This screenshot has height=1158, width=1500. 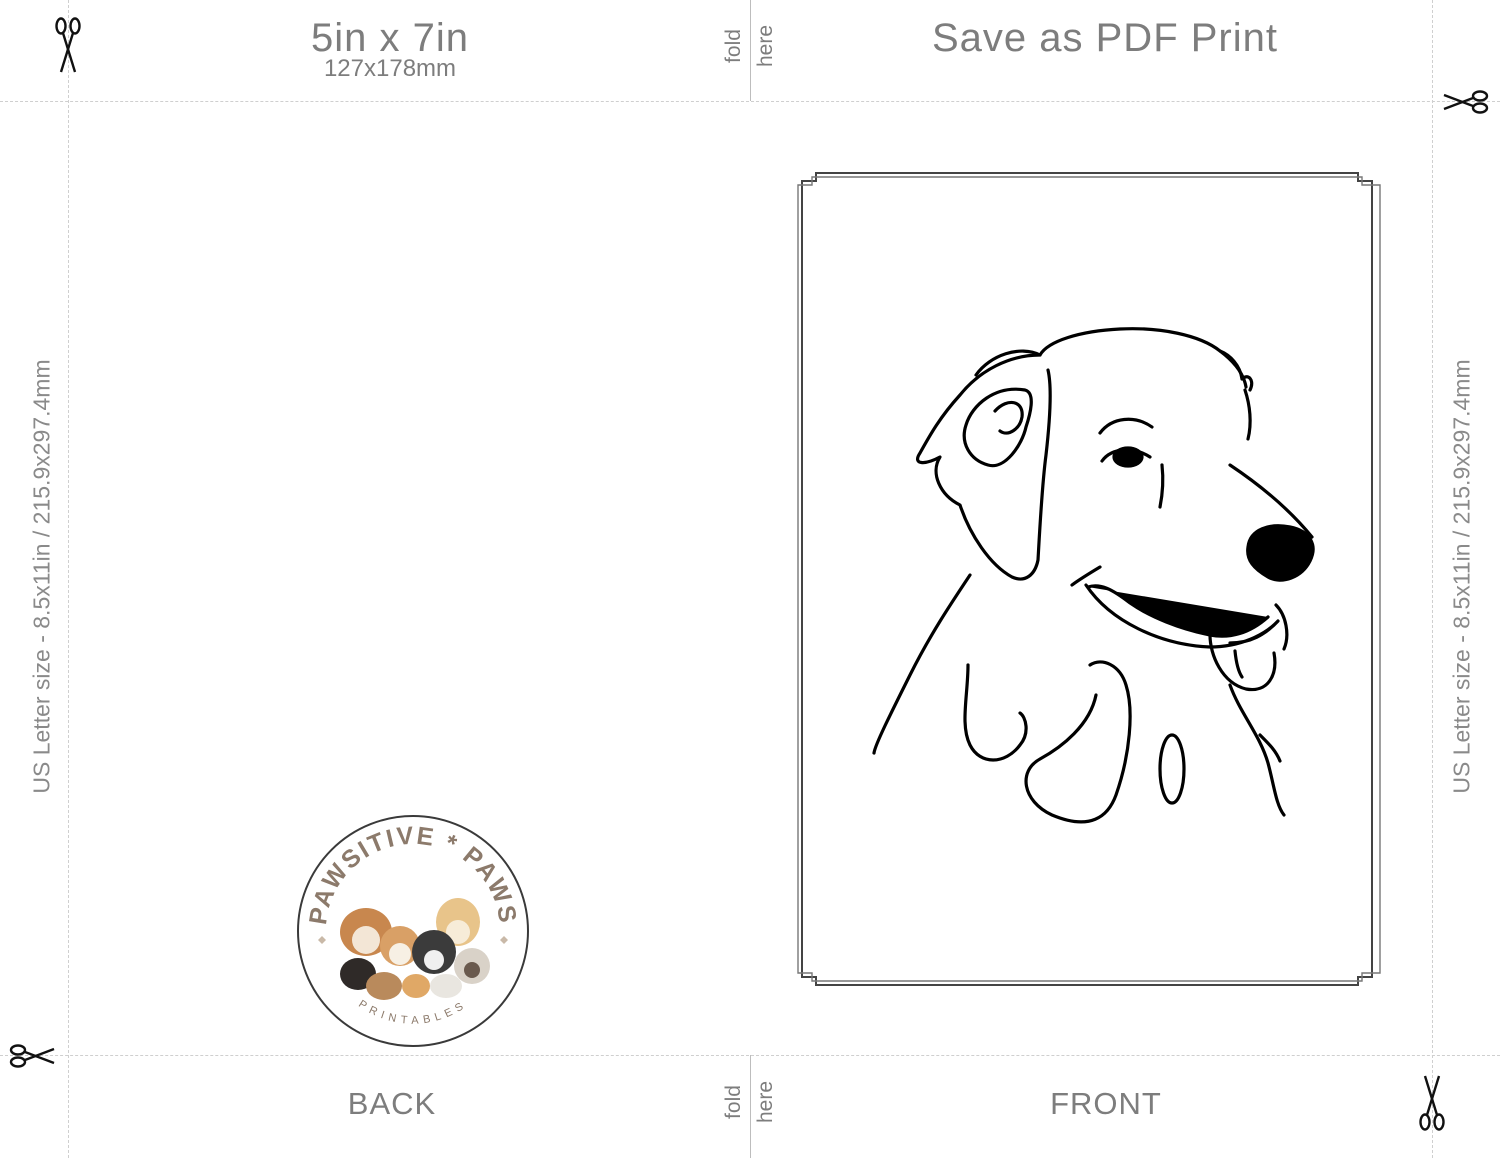 I want to click on back-panel-label: BACK, so click(x=392, y=1103).